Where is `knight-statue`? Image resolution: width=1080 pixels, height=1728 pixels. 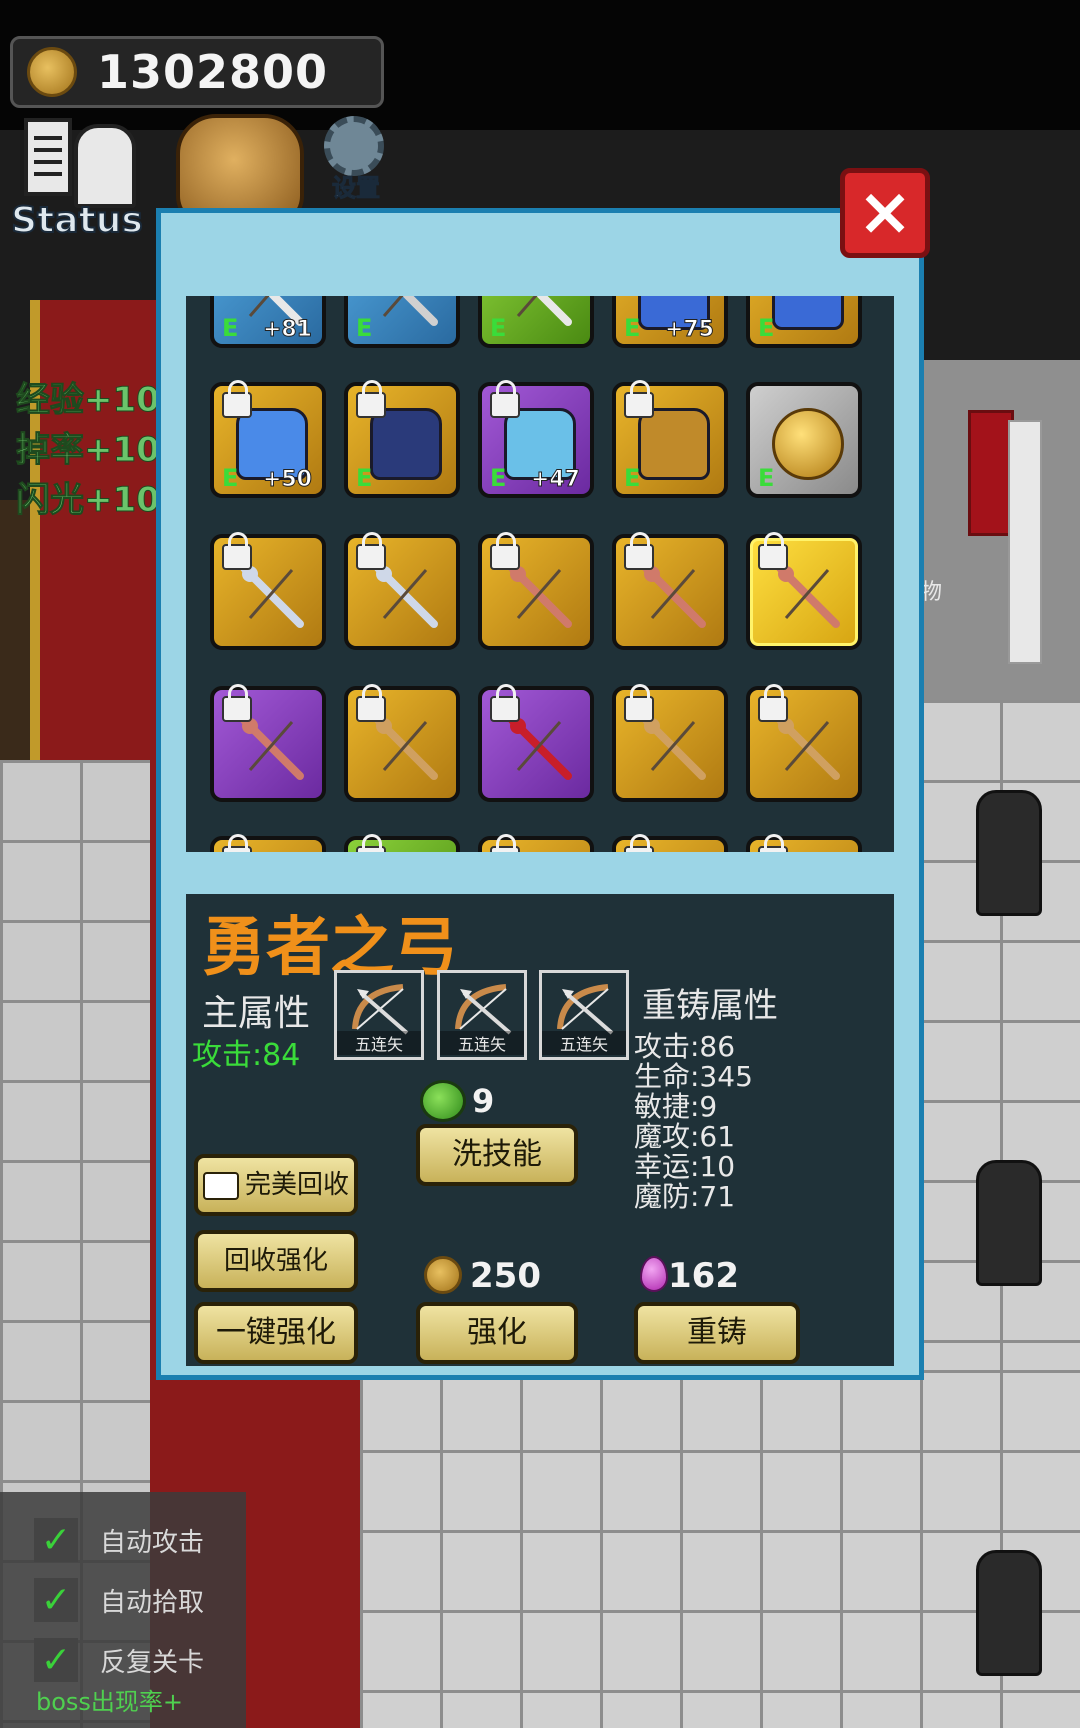
knight-statue is located at coordinates (1009, 1613).